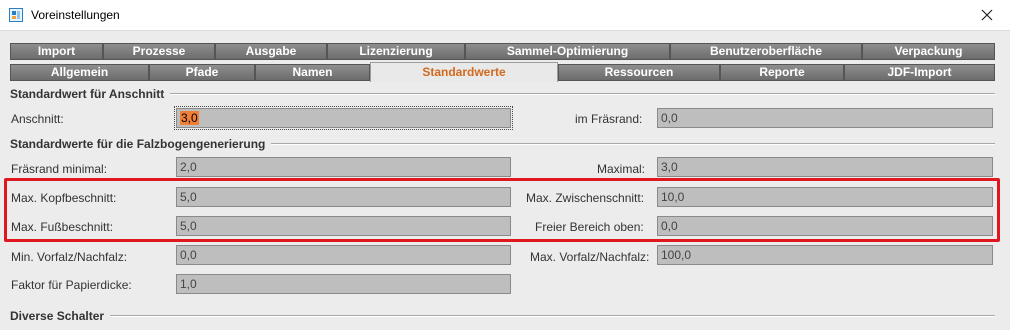  I want to click on anschnitt-label: Anschnitt:, so click(37, 119).